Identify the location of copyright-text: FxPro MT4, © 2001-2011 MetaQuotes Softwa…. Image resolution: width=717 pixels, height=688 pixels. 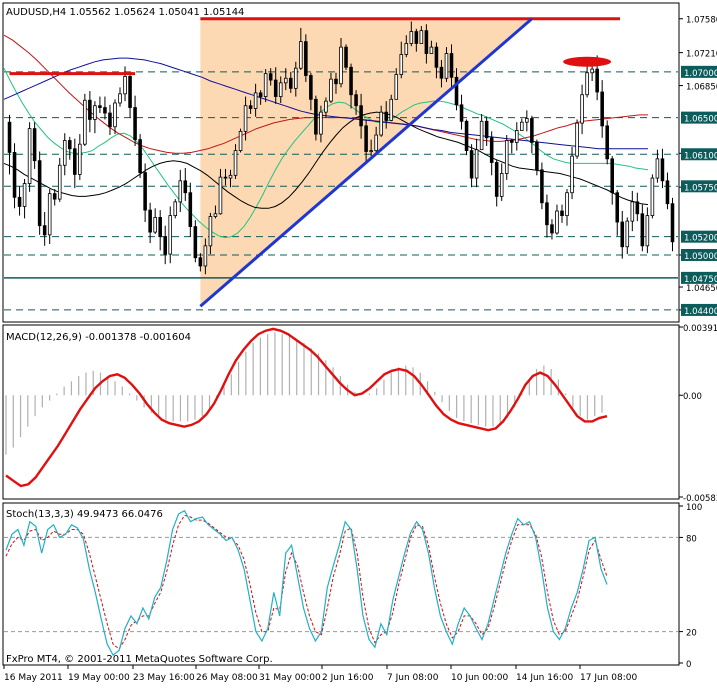
(139, 659).